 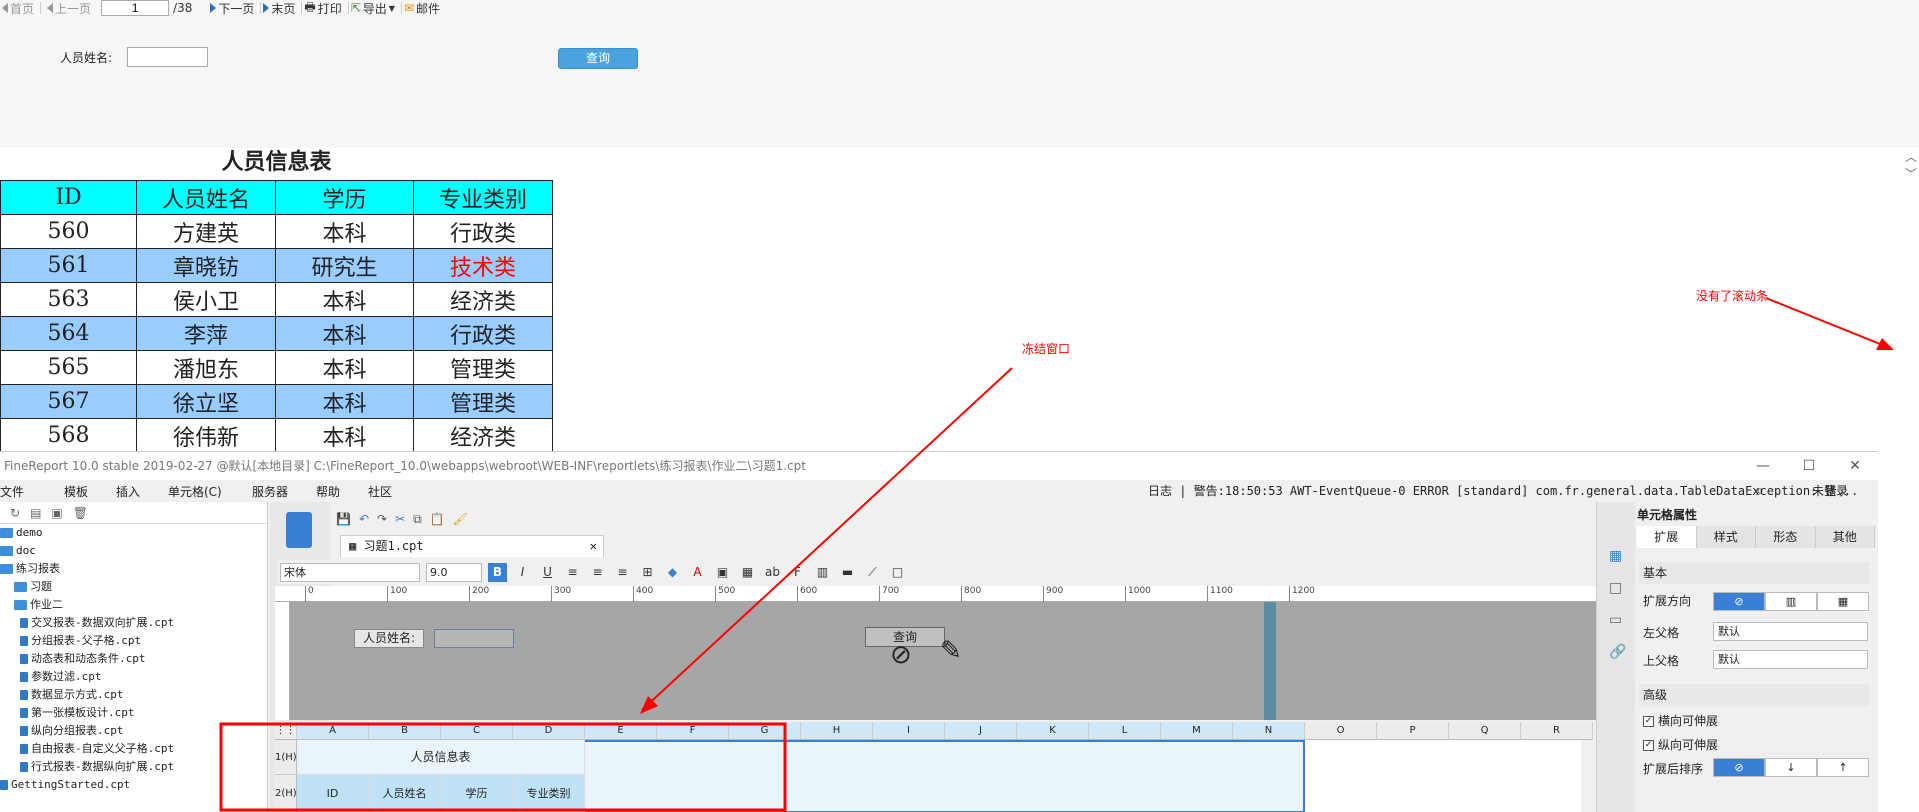 What do you see at coordinates (827, 539) in the screenshot?
I see `freeze-arrow` at bounding box center [827, 539].